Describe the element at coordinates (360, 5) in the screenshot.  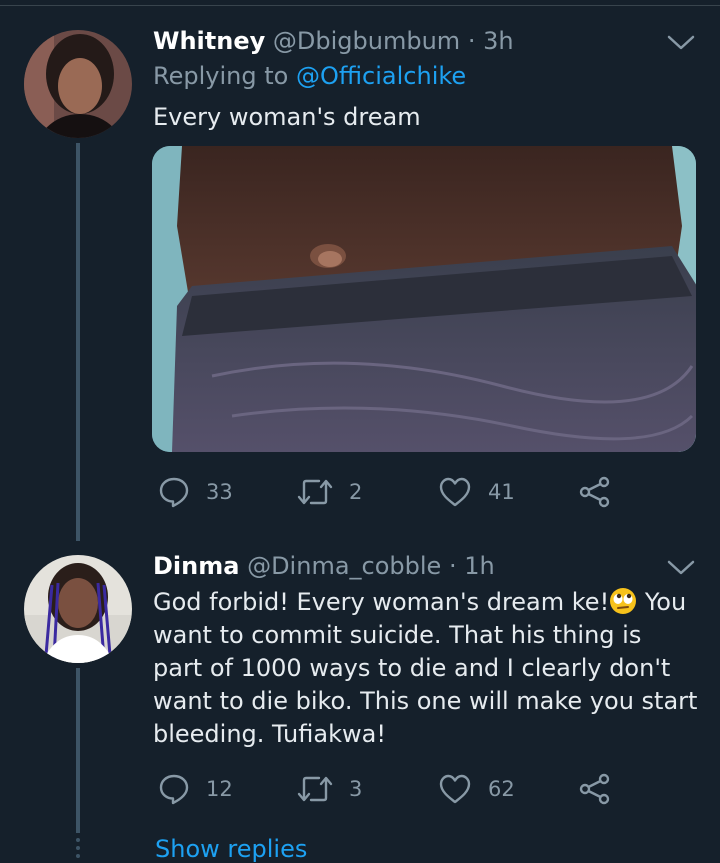
I see `top-divider` at that location.